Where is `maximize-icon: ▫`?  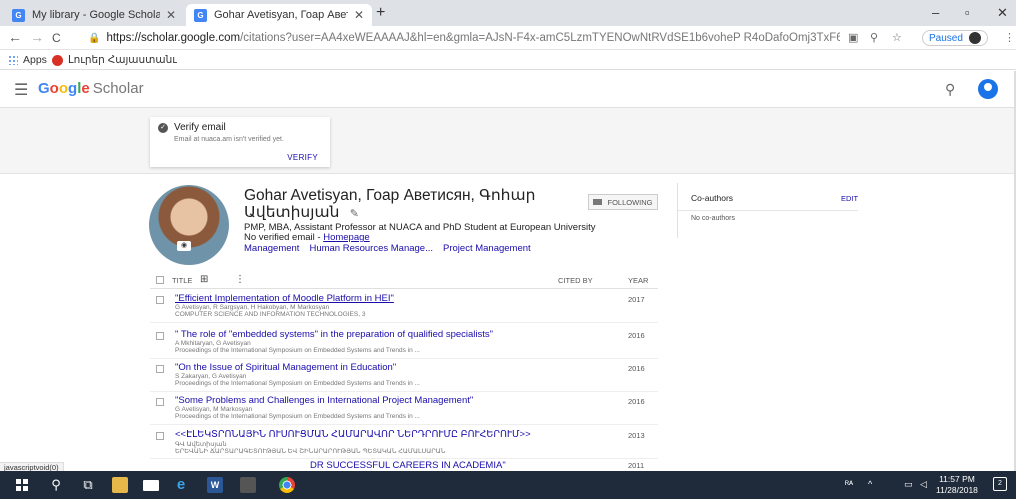 maximize-icon: ▫ is located at coordinates (967, 12).